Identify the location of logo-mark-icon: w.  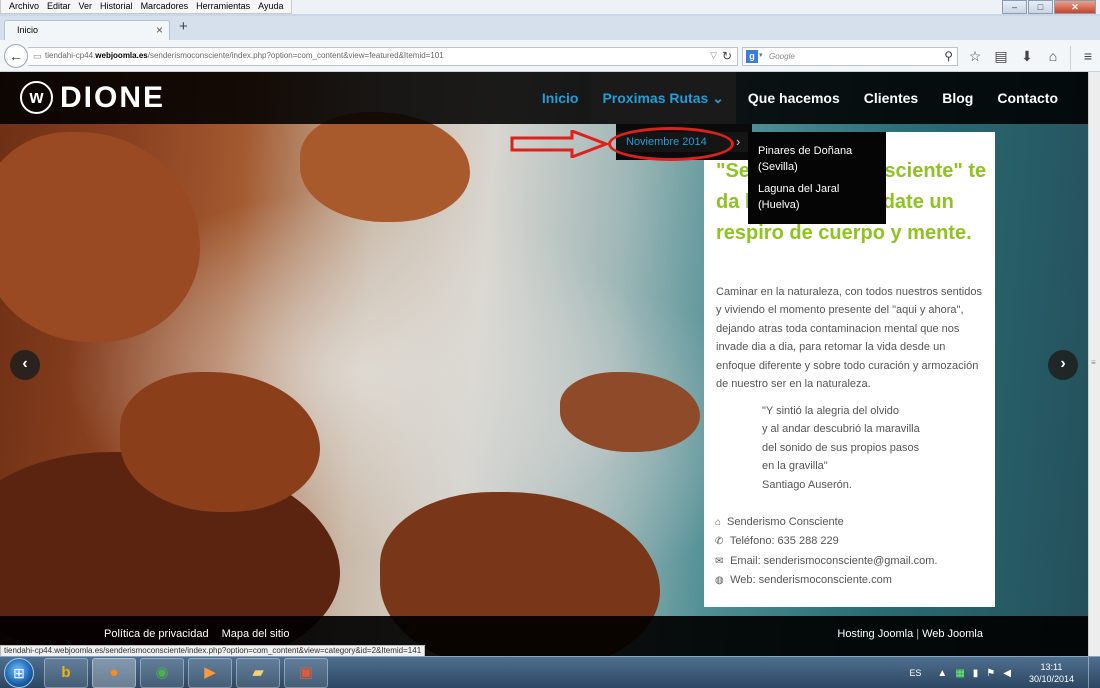
(36, 97).